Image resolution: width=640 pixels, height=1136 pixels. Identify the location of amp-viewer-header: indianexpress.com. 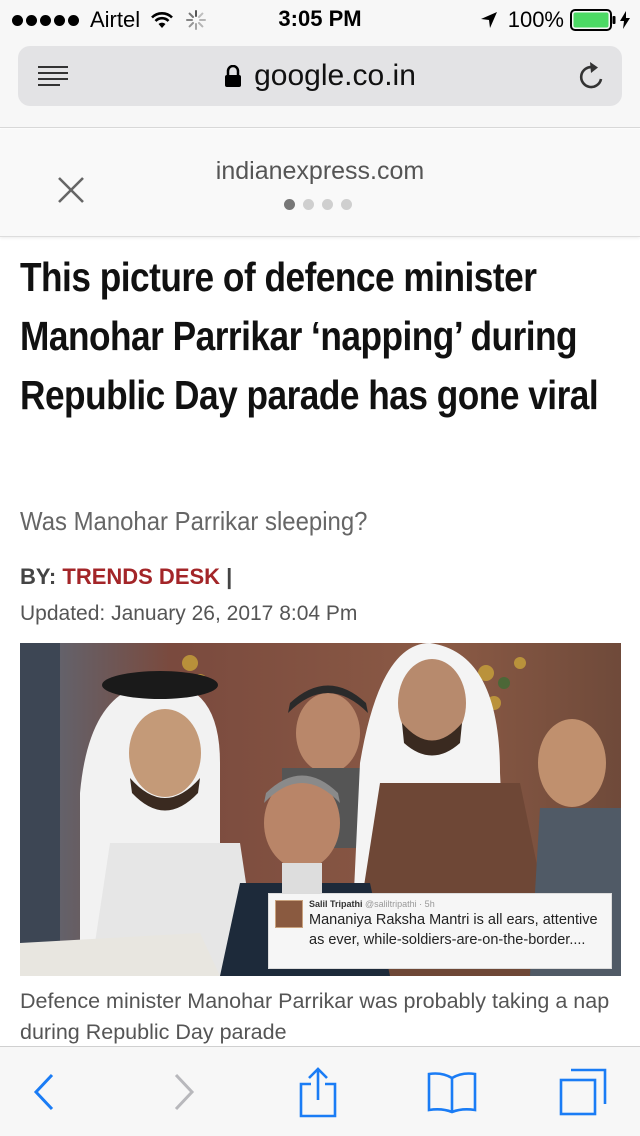
(320, 183).